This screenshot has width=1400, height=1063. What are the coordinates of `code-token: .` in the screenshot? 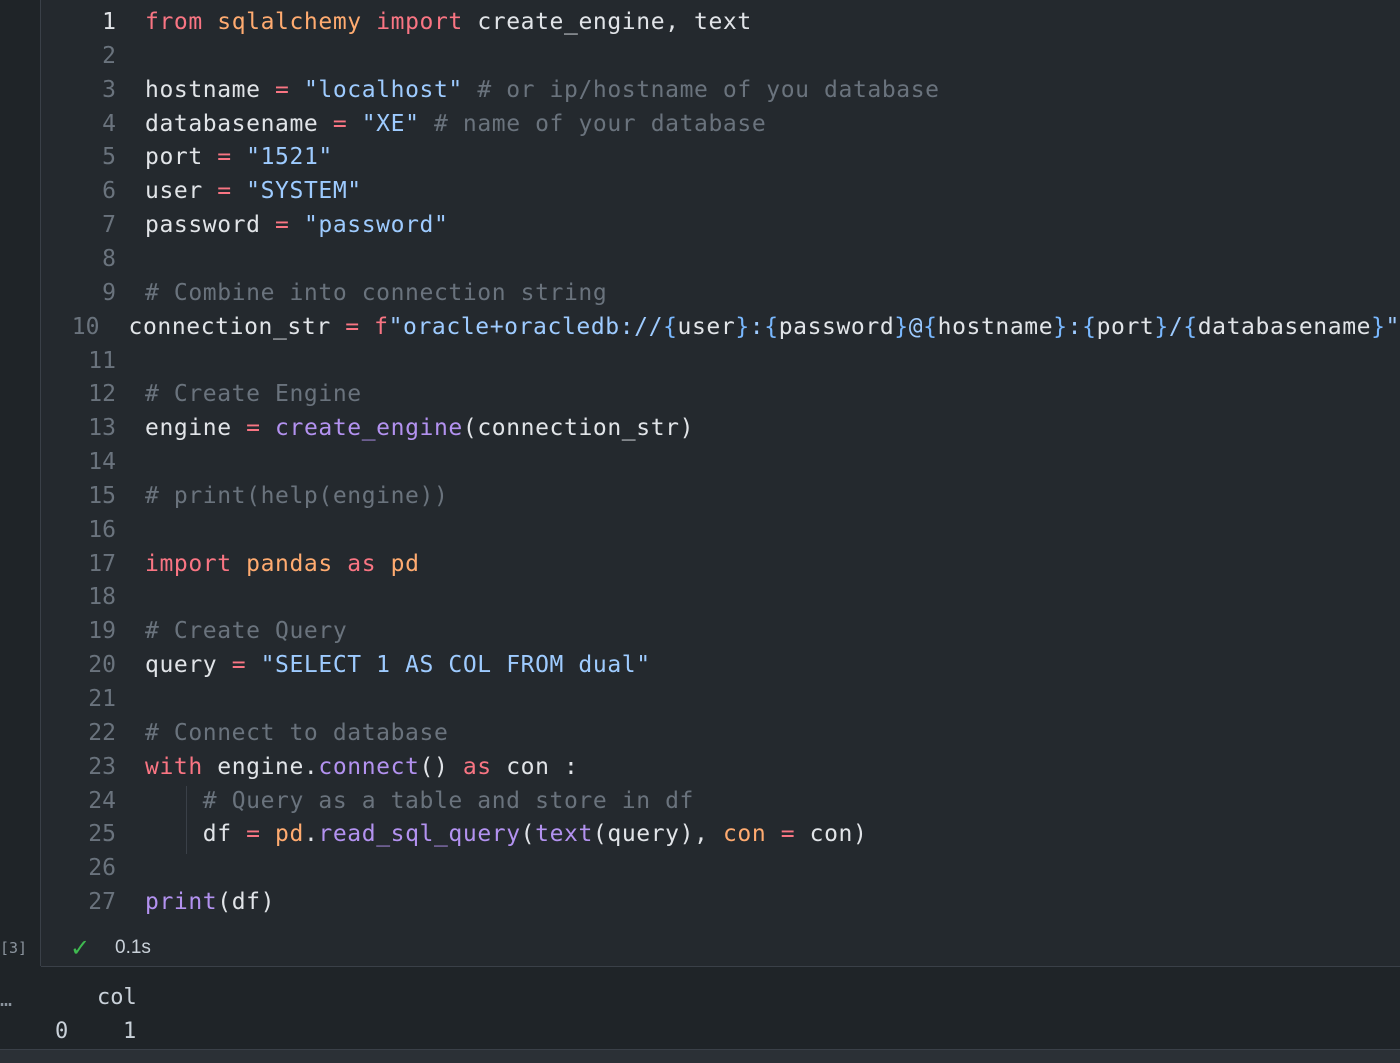 It's located at (311, 834).